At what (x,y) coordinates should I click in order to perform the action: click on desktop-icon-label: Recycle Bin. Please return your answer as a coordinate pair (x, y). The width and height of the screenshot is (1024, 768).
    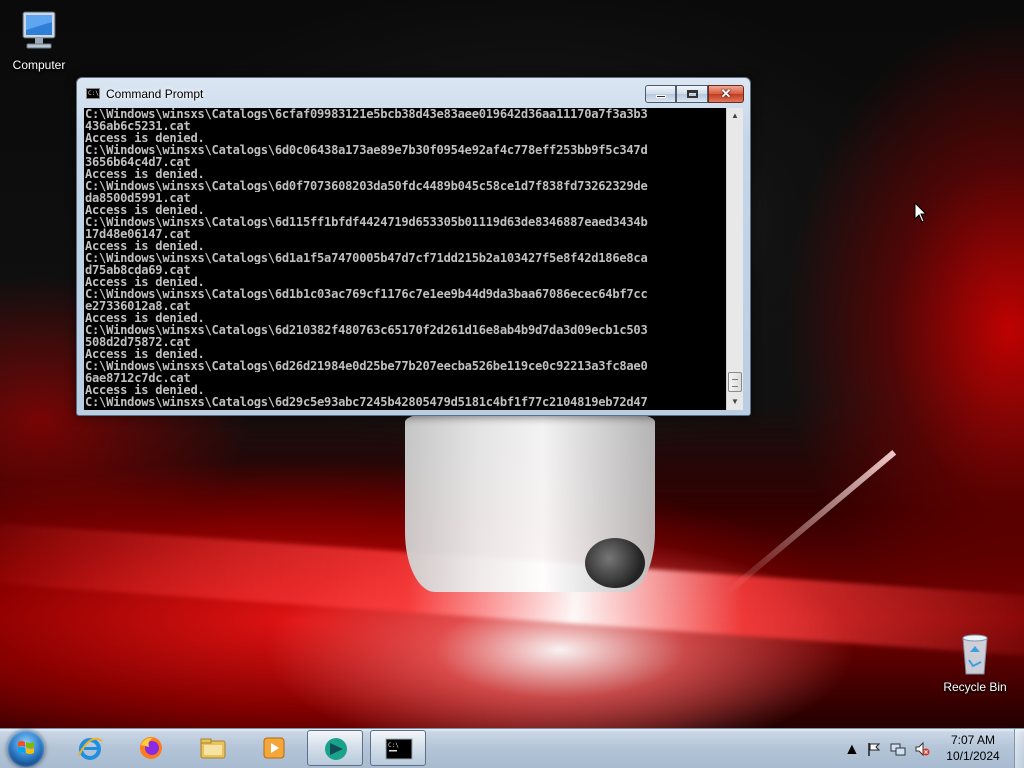
    Looking at the image, I should click on (975, 687).